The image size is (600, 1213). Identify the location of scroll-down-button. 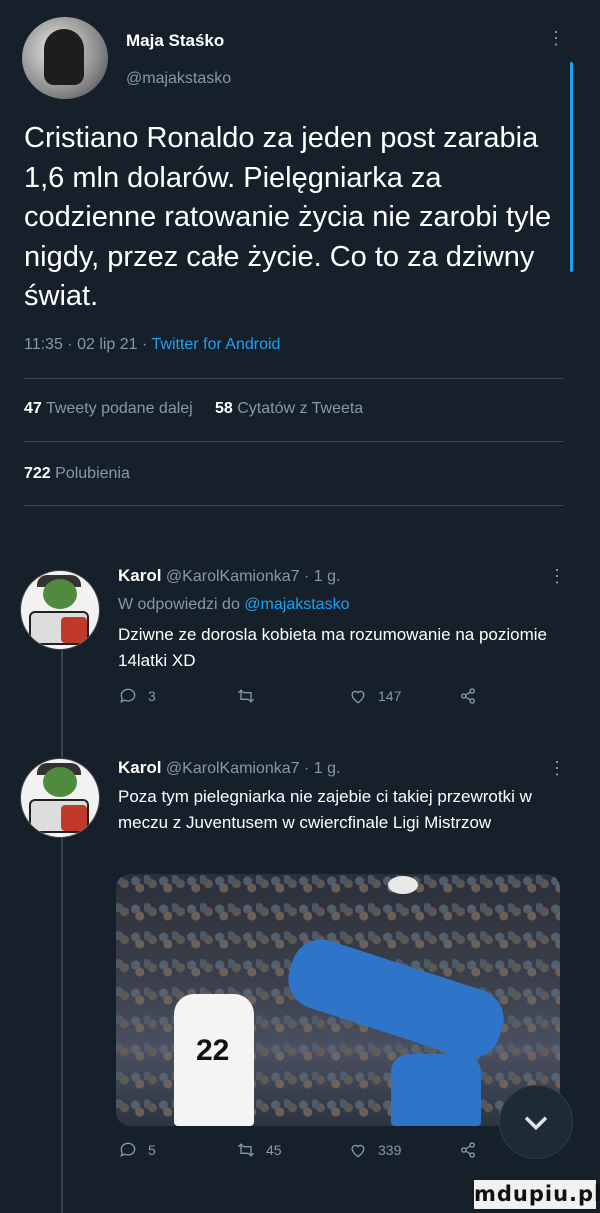
(536, 1122).